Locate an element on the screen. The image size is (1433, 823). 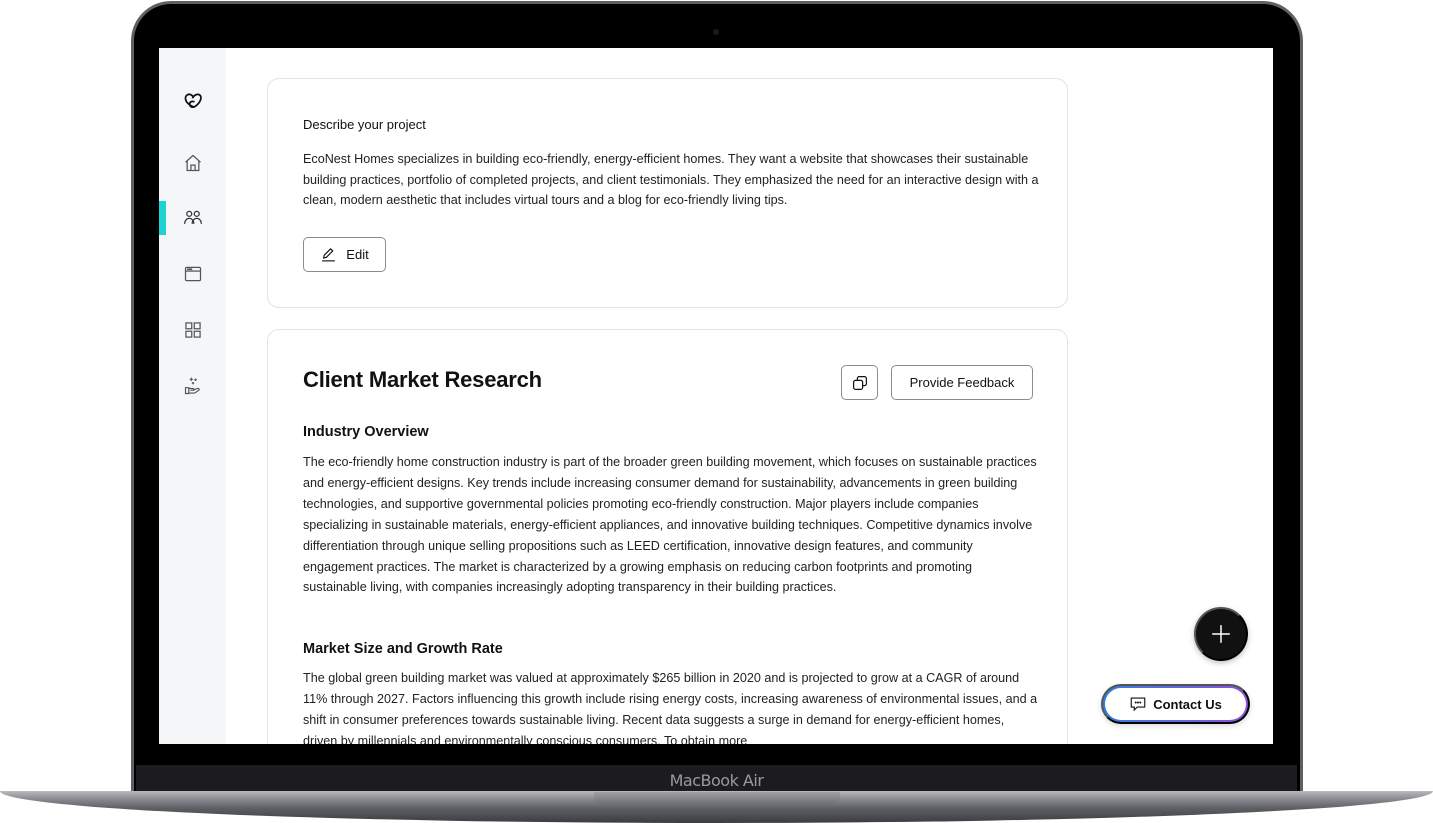
section-heading-industry-overview: Industry Overview is located at coordinates (366, 432).